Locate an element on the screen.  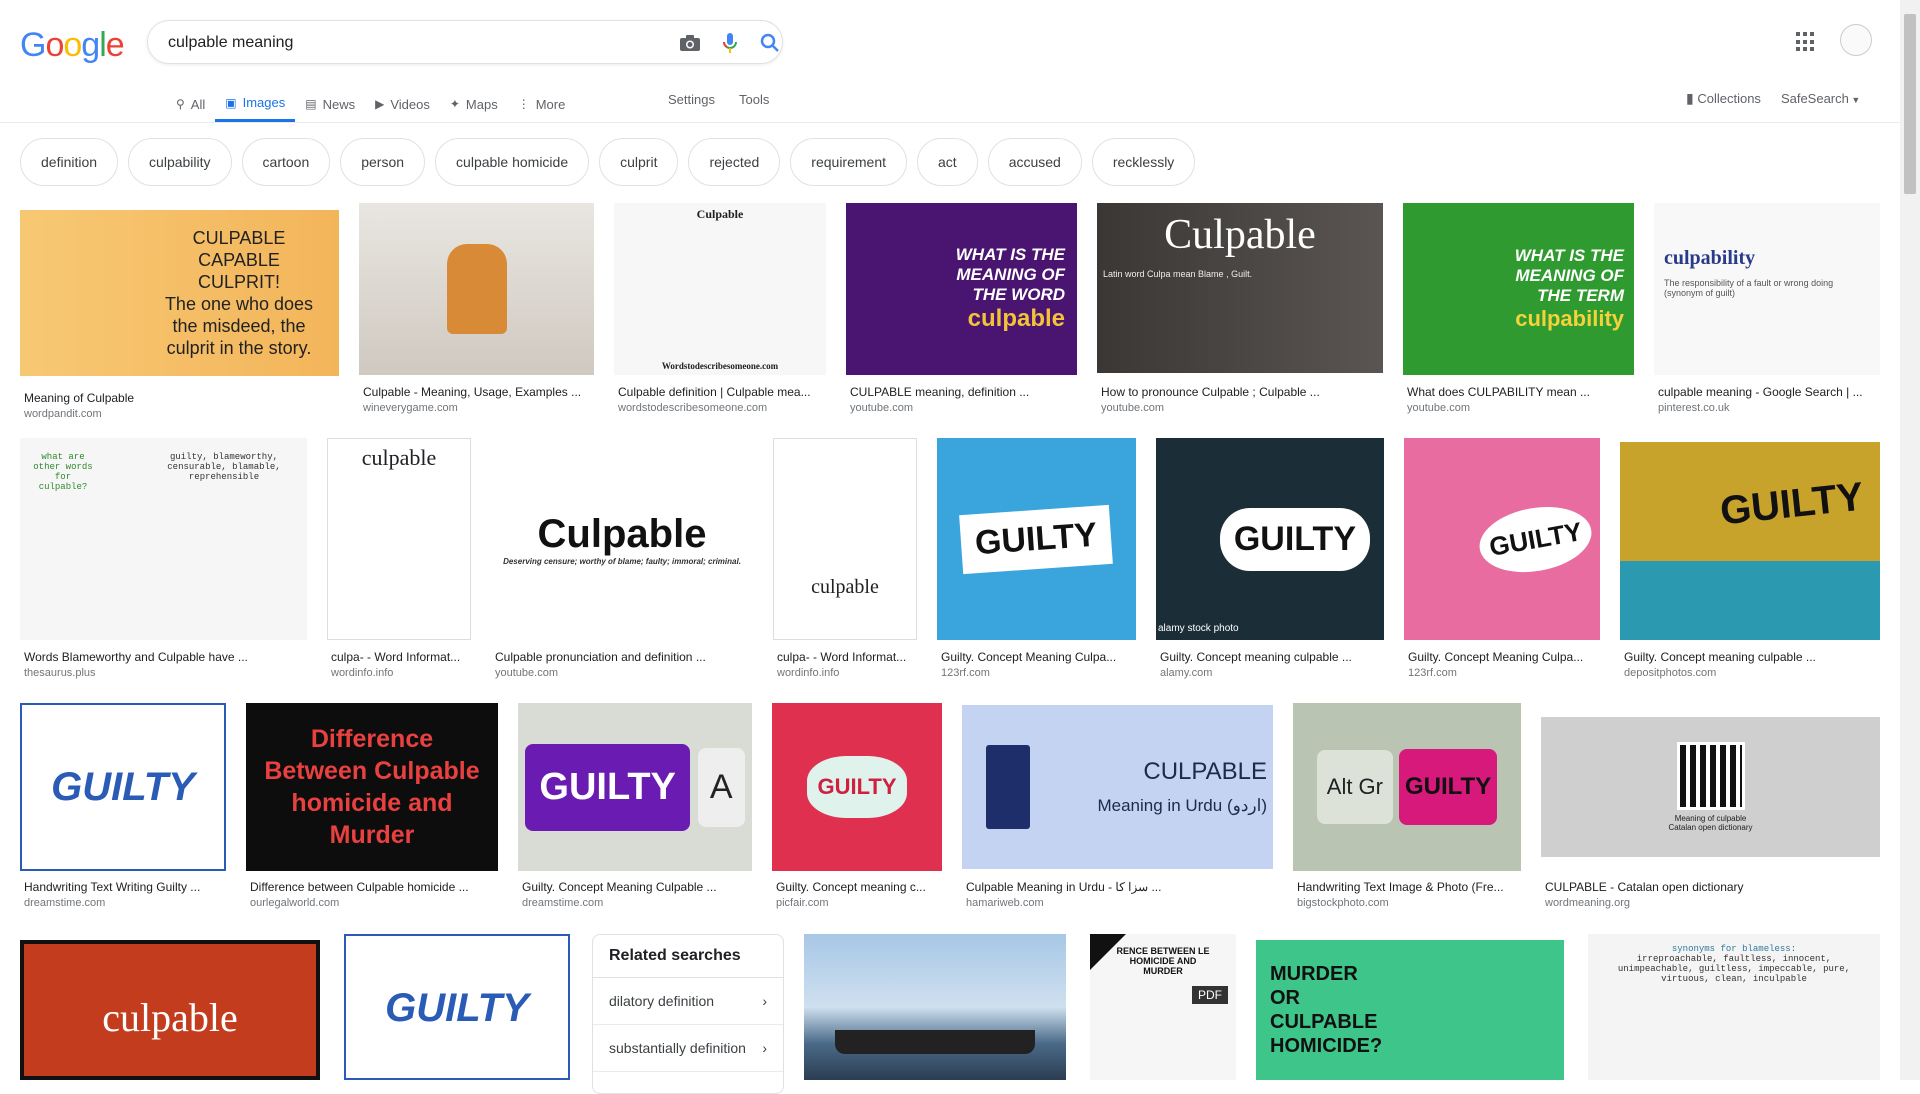
related-item: substantially definition › is located at coordinates (688, 1048).